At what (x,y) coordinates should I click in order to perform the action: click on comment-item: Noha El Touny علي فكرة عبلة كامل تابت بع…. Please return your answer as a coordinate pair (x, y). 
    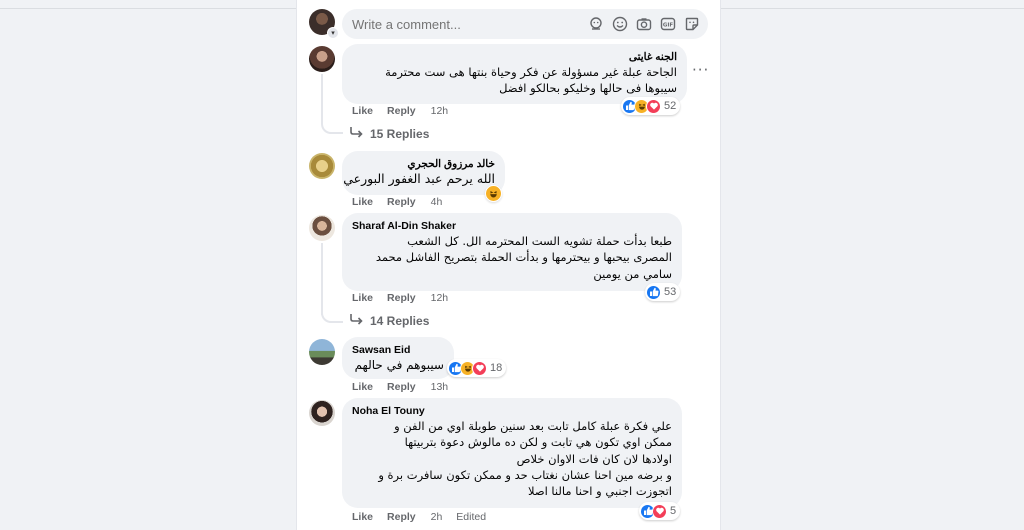
    Looking at the image, I should click on (509, 463).